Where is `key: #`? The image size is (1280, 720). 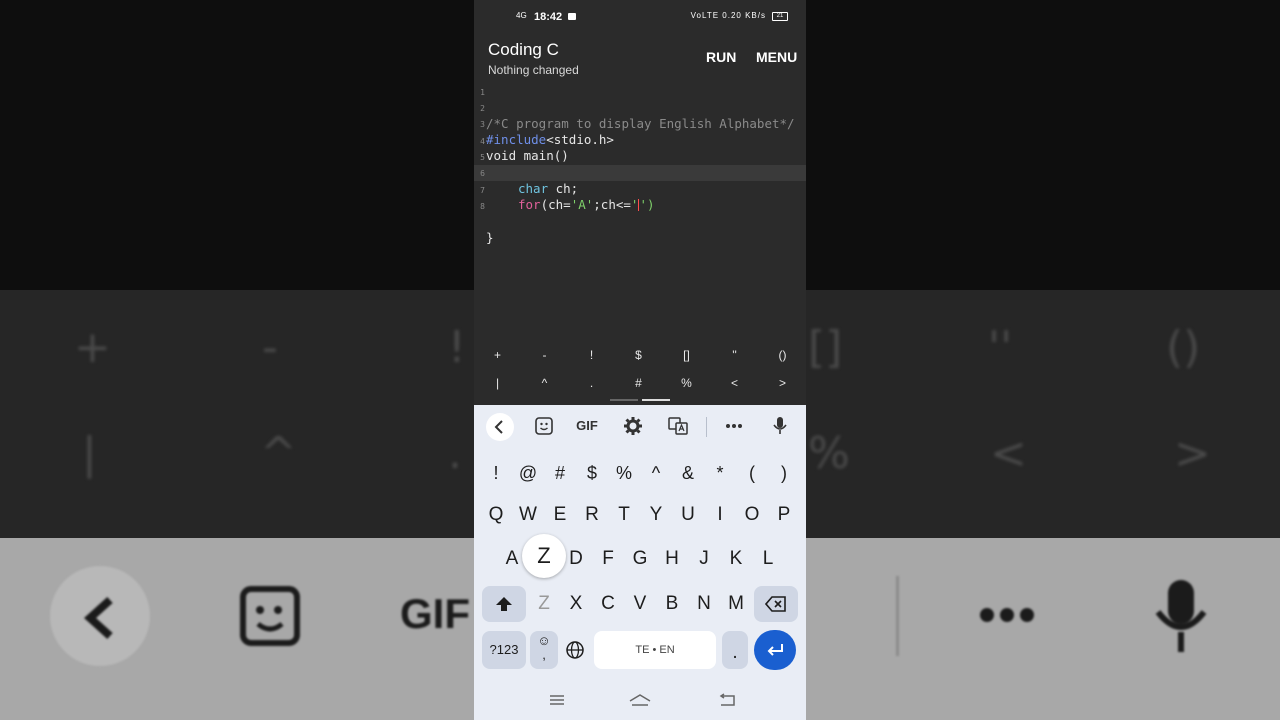
key: # is located at coordinates (560, 473).